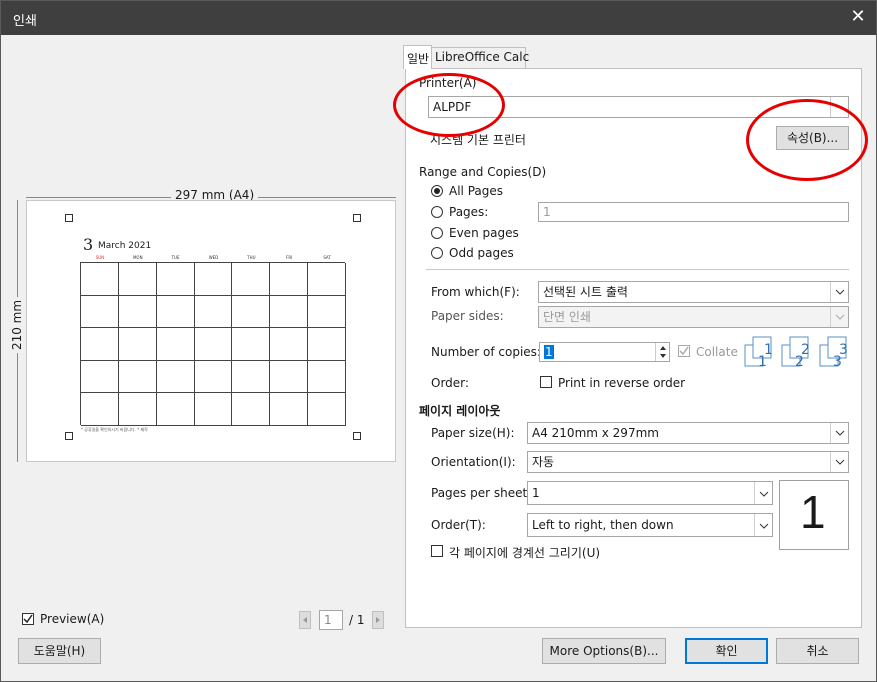  I want to click on paper-size-label: Paper size(H):, so click(473, 433).